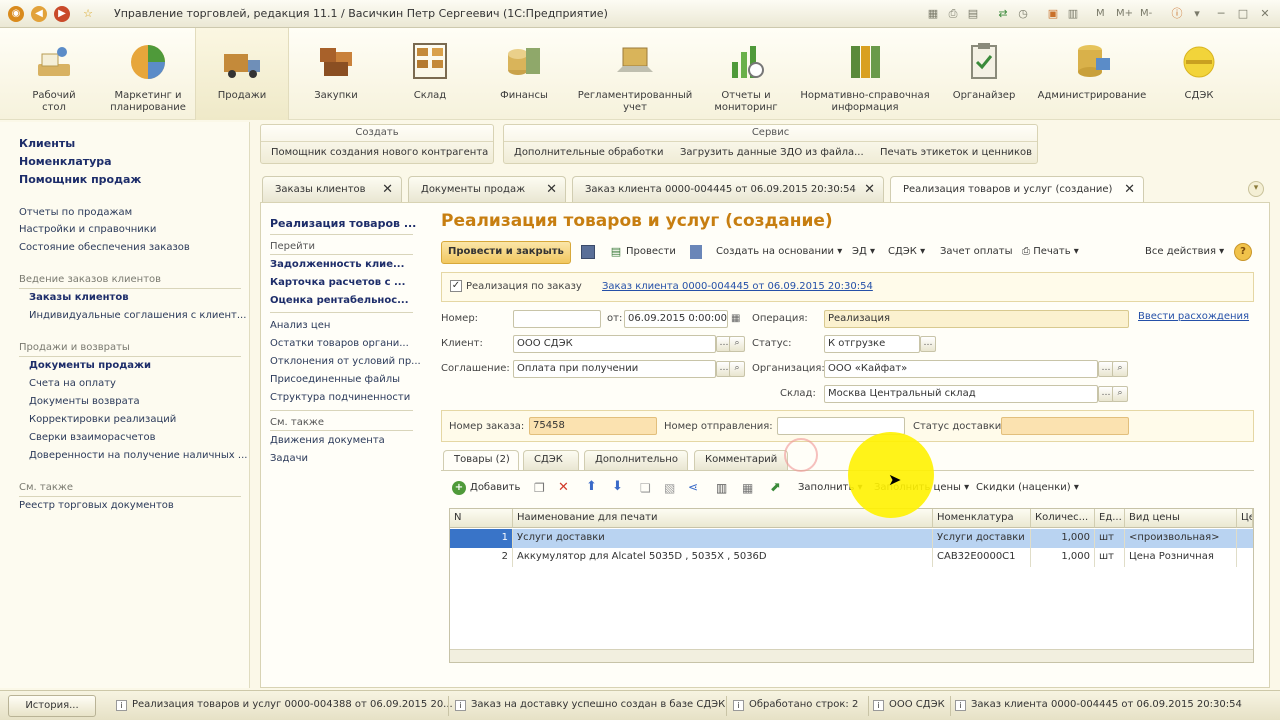  I want to click on nav-sales-reports: Отчеты по продажам, so click(75, 212).